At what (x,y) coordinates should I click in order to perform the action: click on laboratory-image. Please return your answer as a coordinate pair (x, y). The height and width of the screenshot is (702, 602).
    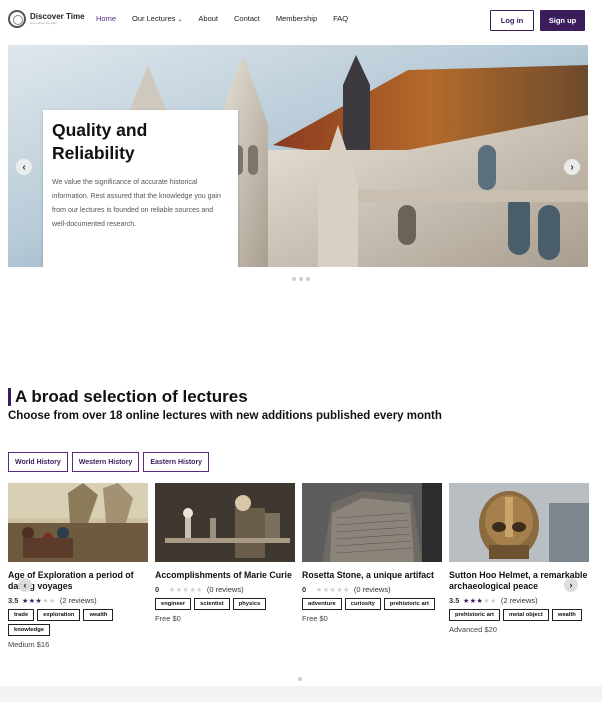
    Looking at the image, I should click on (225, 522).